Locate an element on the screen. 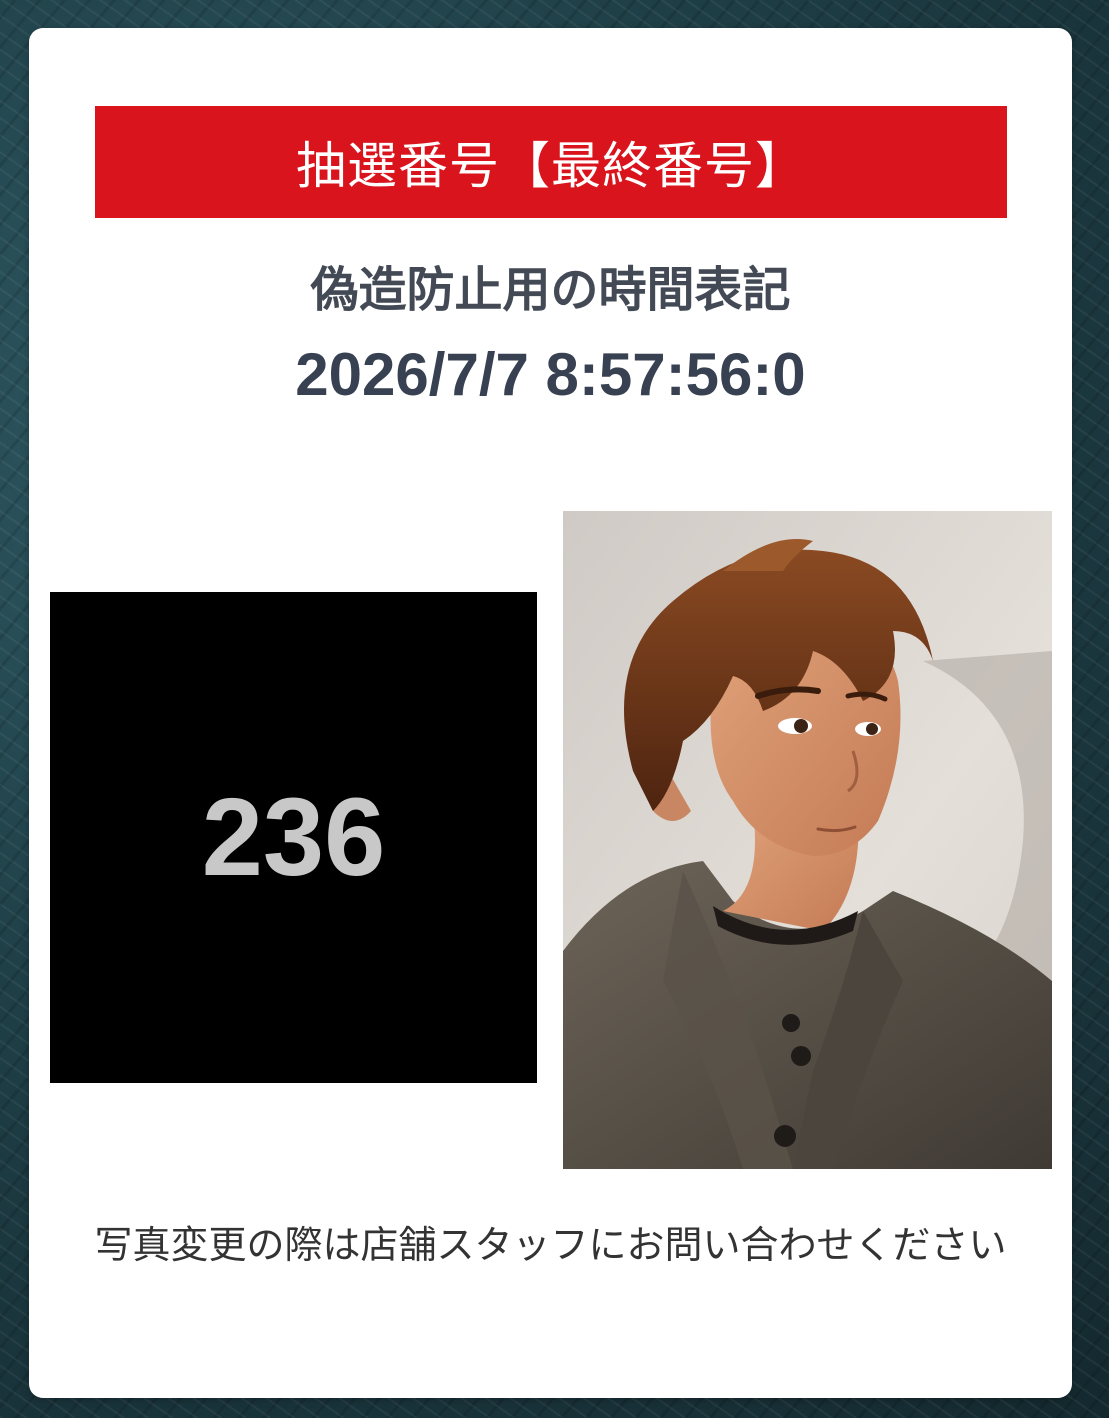 This screenshot has height=1418, width=1109. lottery-banner: 抽選番号【最終番号】 is located at coordinates (551, 162).